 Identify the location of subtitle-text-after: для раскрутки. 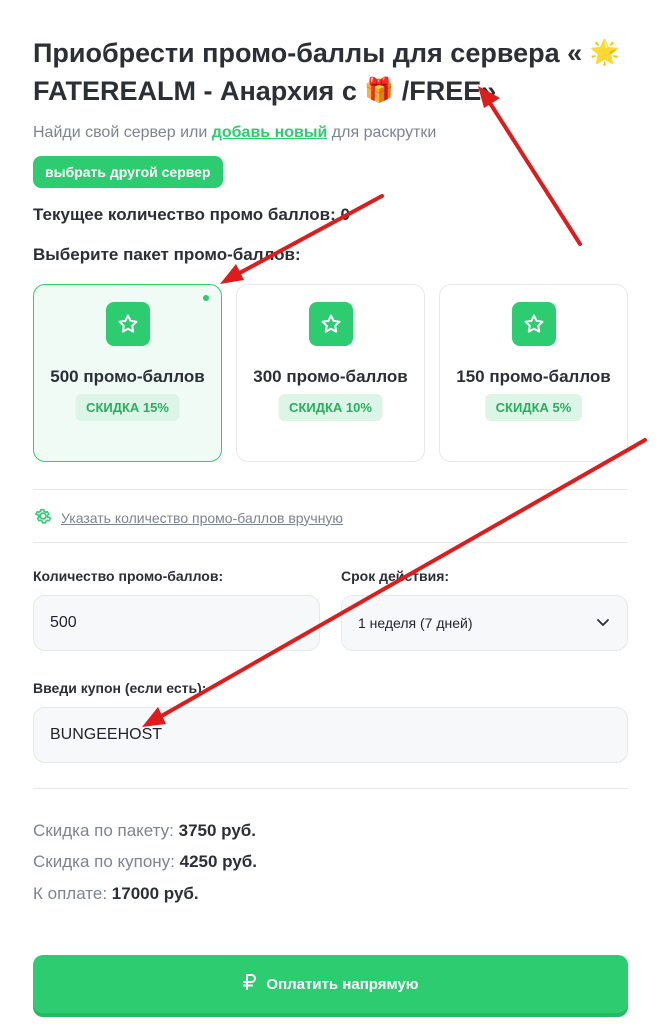
(382, 132).